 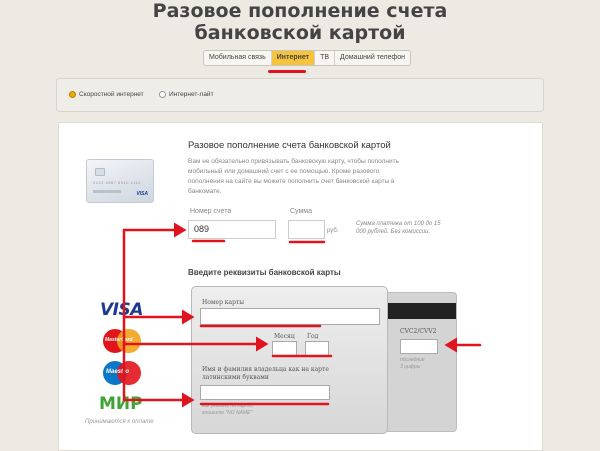 I want to click on cardholder-label-line2: латинскими буквами, so click(x=235, y=377).